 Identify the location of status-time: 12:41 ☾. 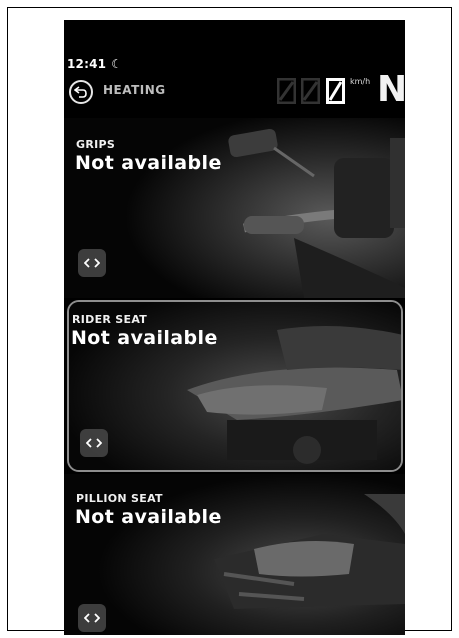
(95, 64).